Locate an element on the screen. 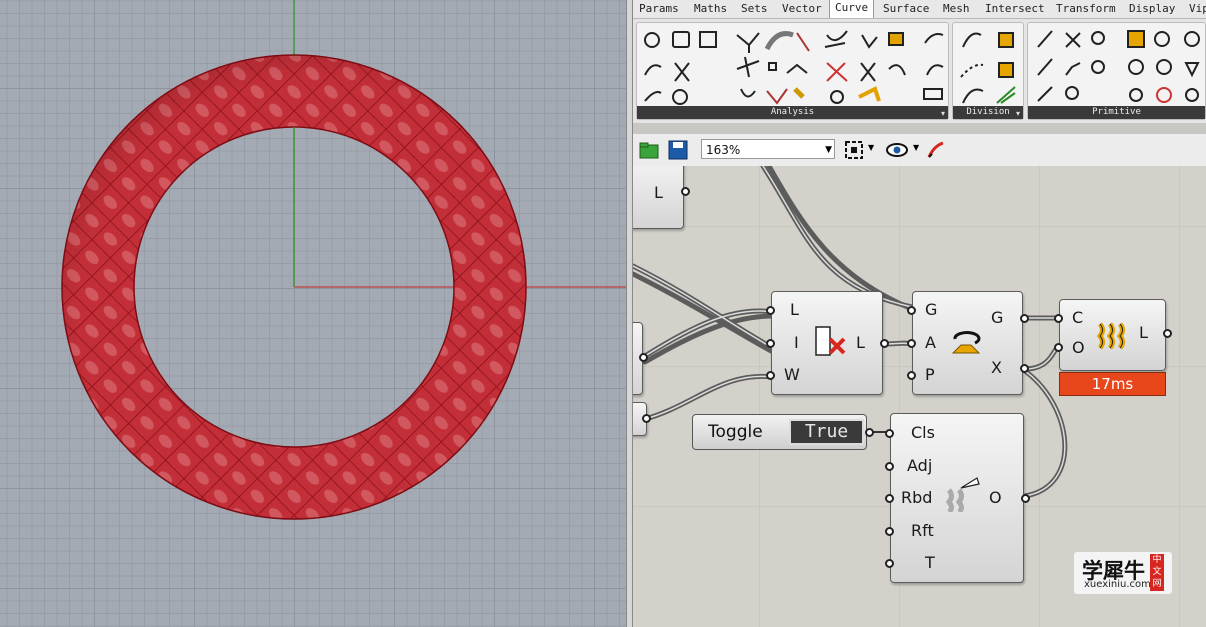 This screenshot has width=1206, height=627. tab-curve: Curve is located at coordinates (852, 9).